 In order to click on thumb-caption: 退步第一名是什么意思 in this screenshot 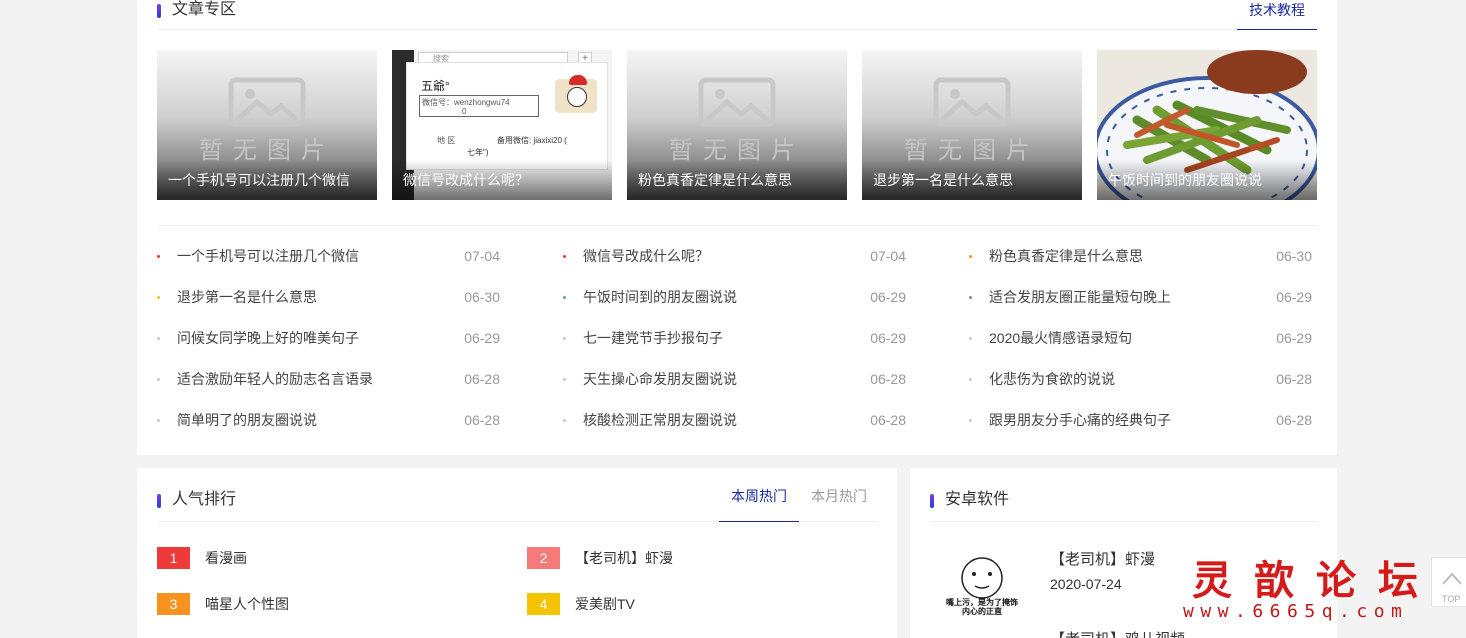, I will do `click(972, 180)`.